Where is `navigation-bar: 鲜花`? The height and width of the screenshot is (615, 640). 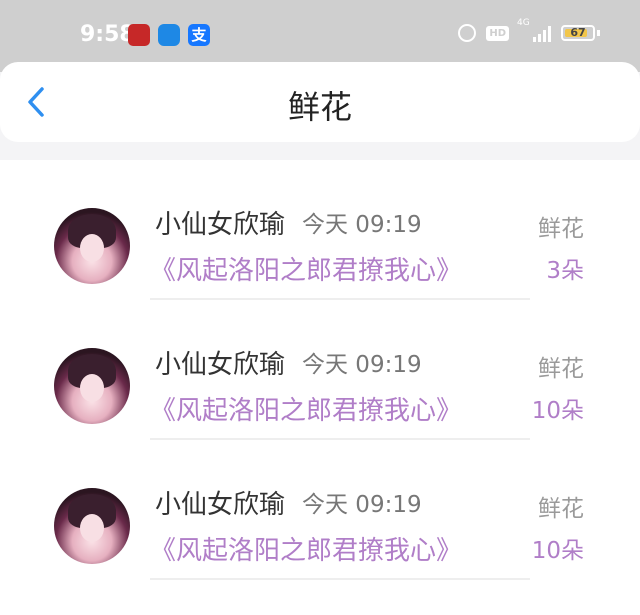
navigation-bar: 鲜花 is located at coordinates (320, 102).